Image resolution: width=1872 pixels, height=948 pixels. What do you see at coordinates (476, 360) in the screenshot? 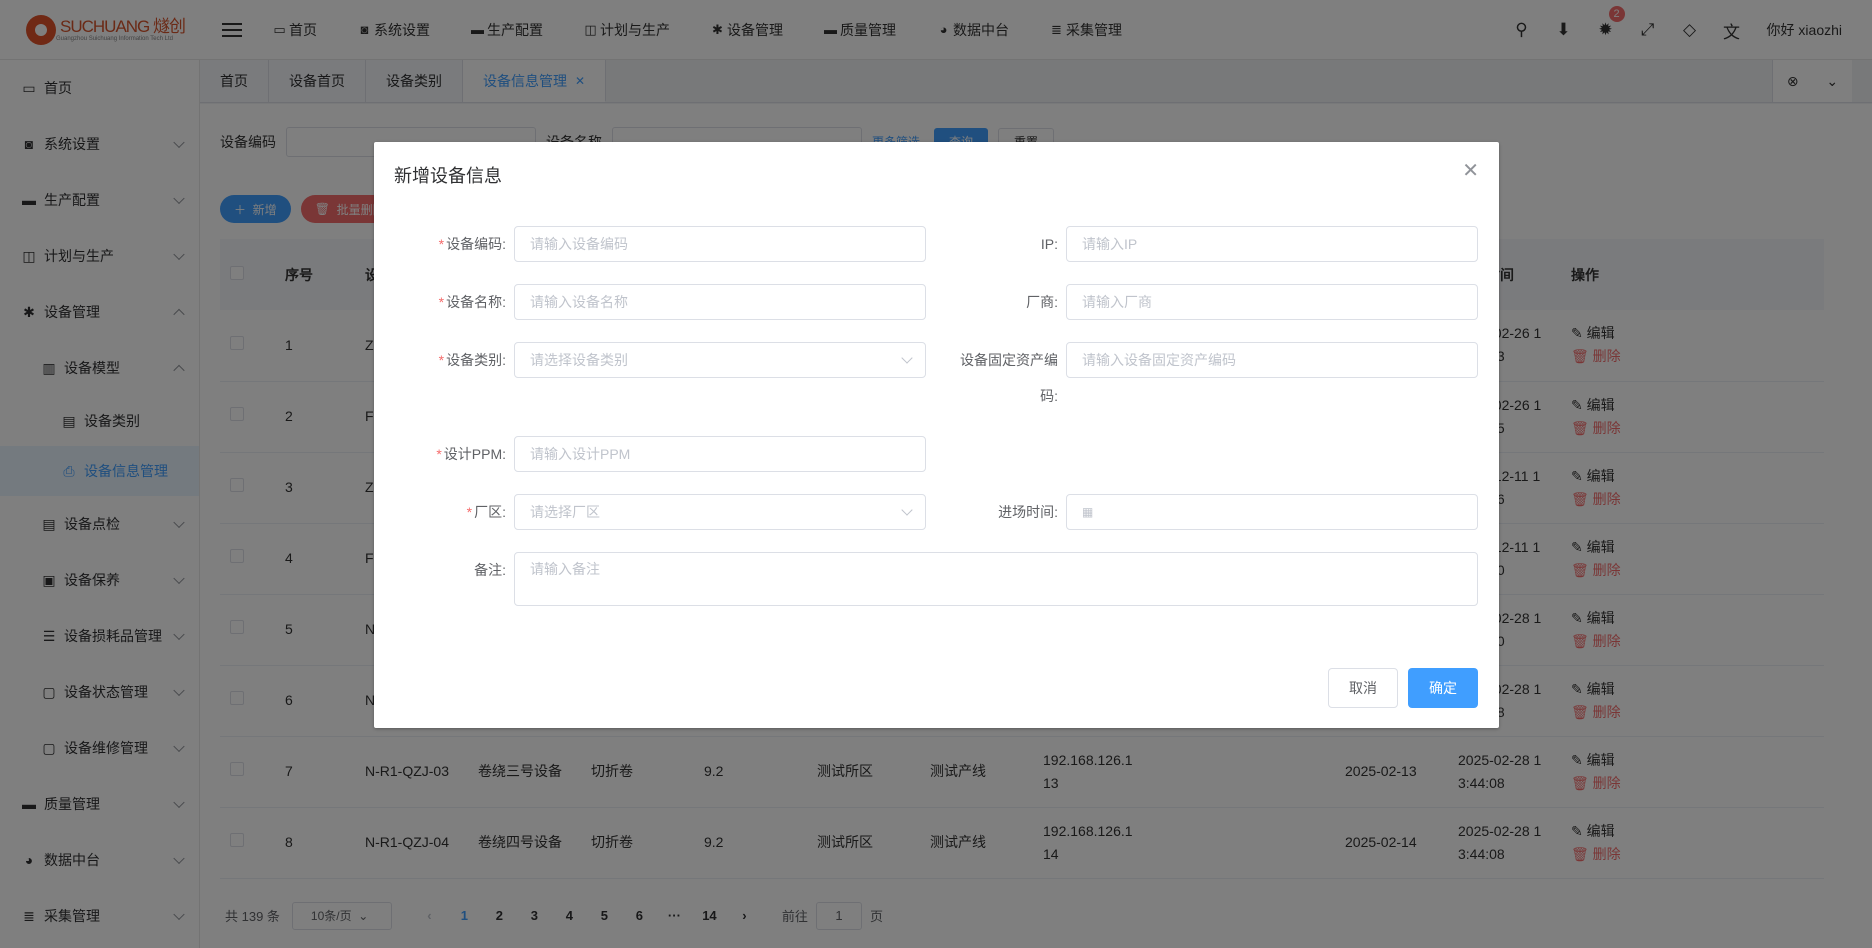
I see `category-label: 设备类别:` at bounding box center [476, 360].